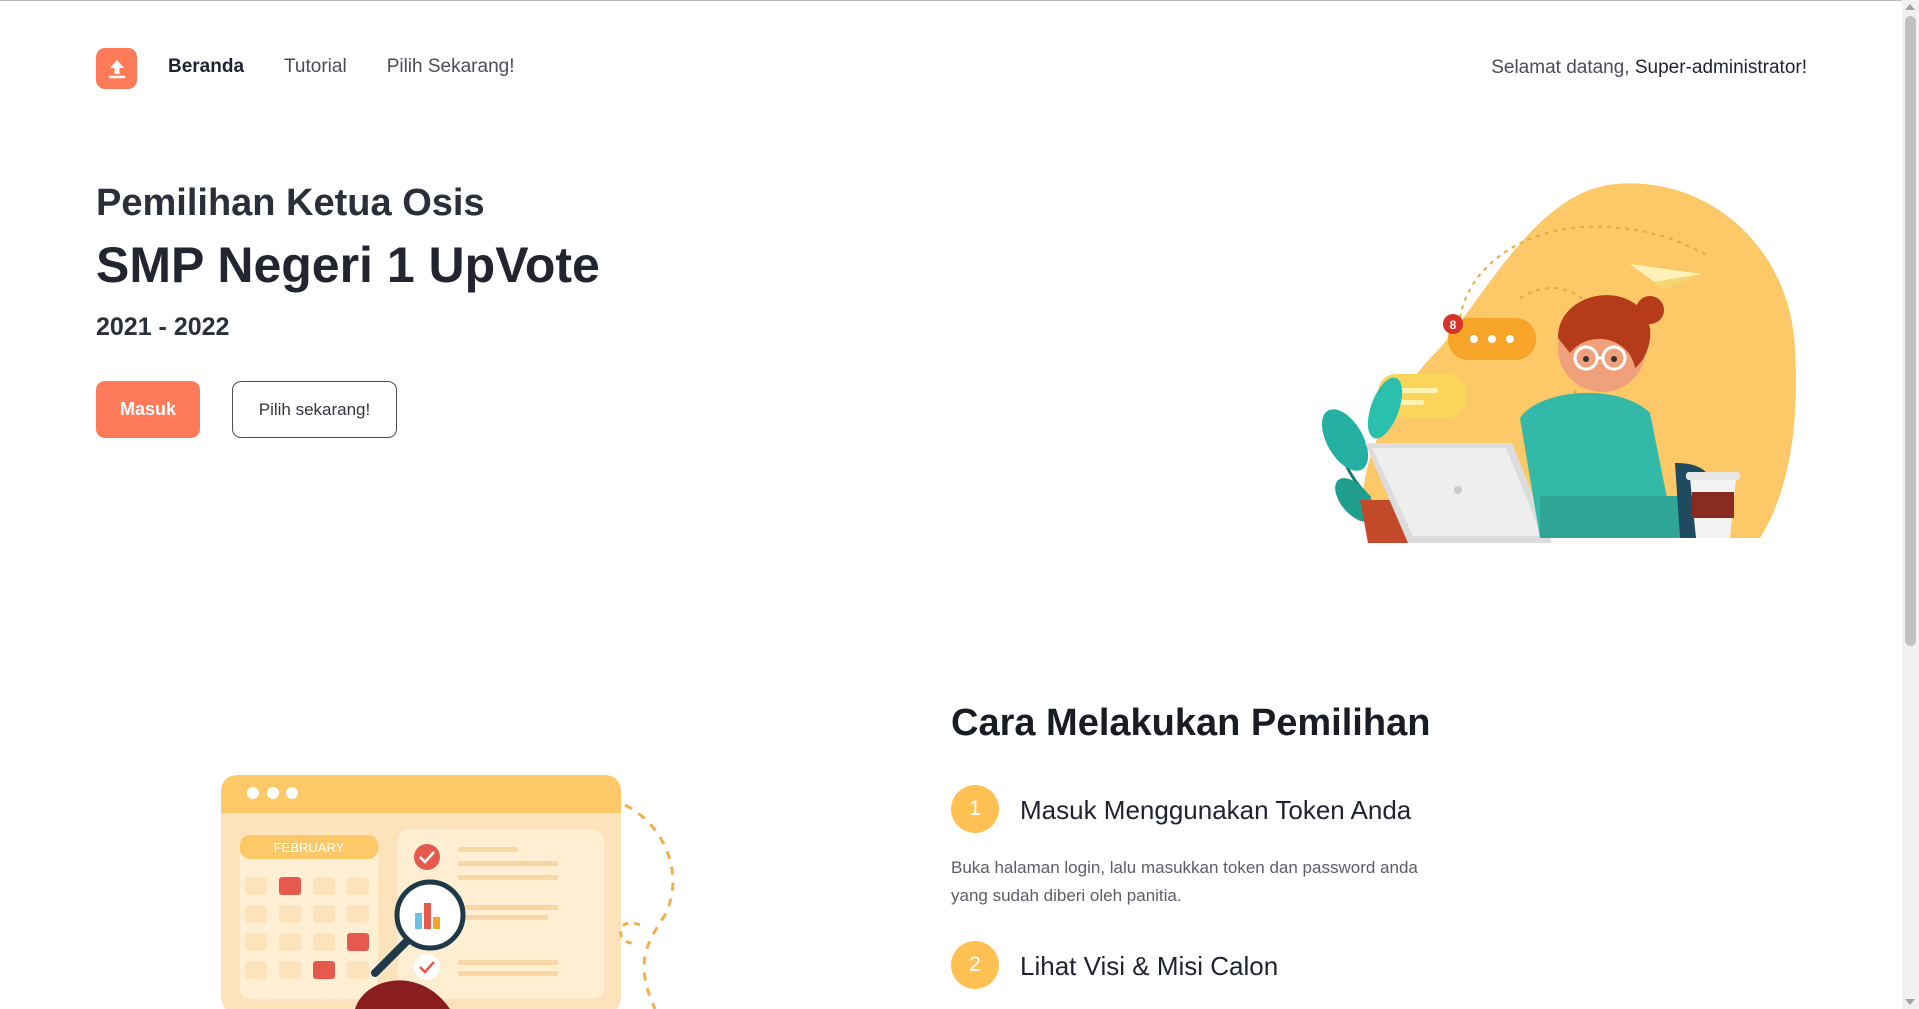 The height and width of the screenshot is (1009, 1919). I want to click on window-top-border, so click(959, 0).